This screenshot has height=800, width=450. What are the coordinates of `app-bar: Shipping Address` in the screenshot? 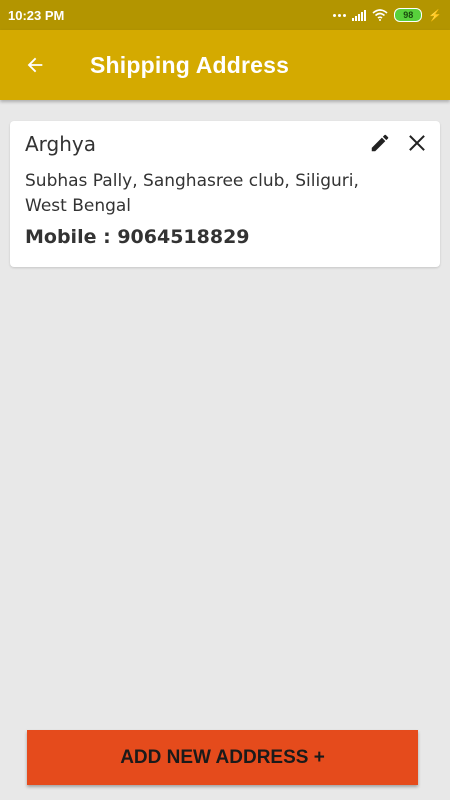 It's located at (225, 65).